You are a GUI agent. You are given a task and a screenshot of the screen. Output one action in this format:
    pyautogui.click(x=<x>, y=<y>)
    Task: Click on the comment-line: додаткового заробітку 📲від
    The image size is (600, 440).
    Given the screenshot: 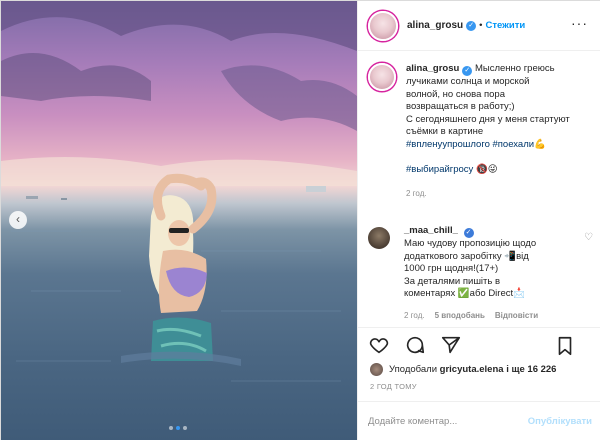 What is the action you would take?
    pyautogui.click(x=466, y=256)
    